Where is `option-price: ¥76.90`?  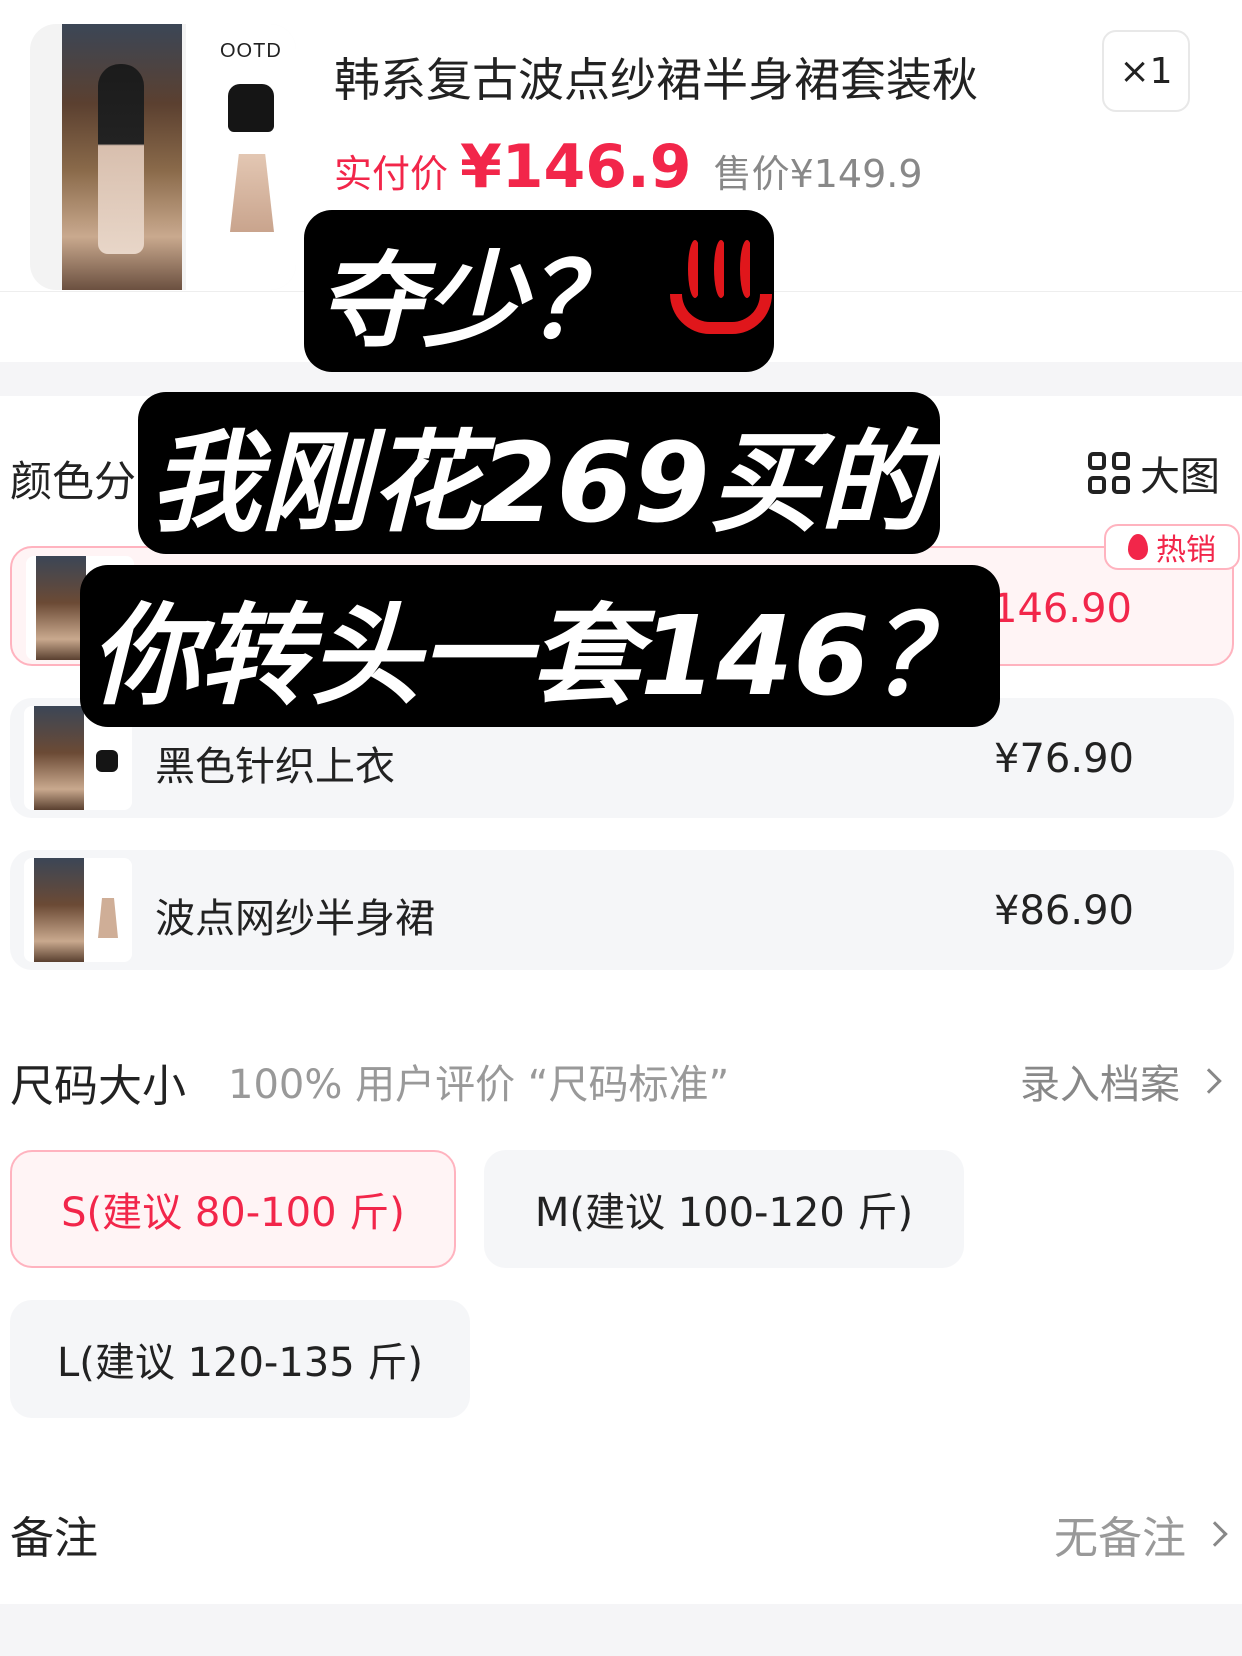 option-price: ¥76.90 is located at coordinates (1064, 759).